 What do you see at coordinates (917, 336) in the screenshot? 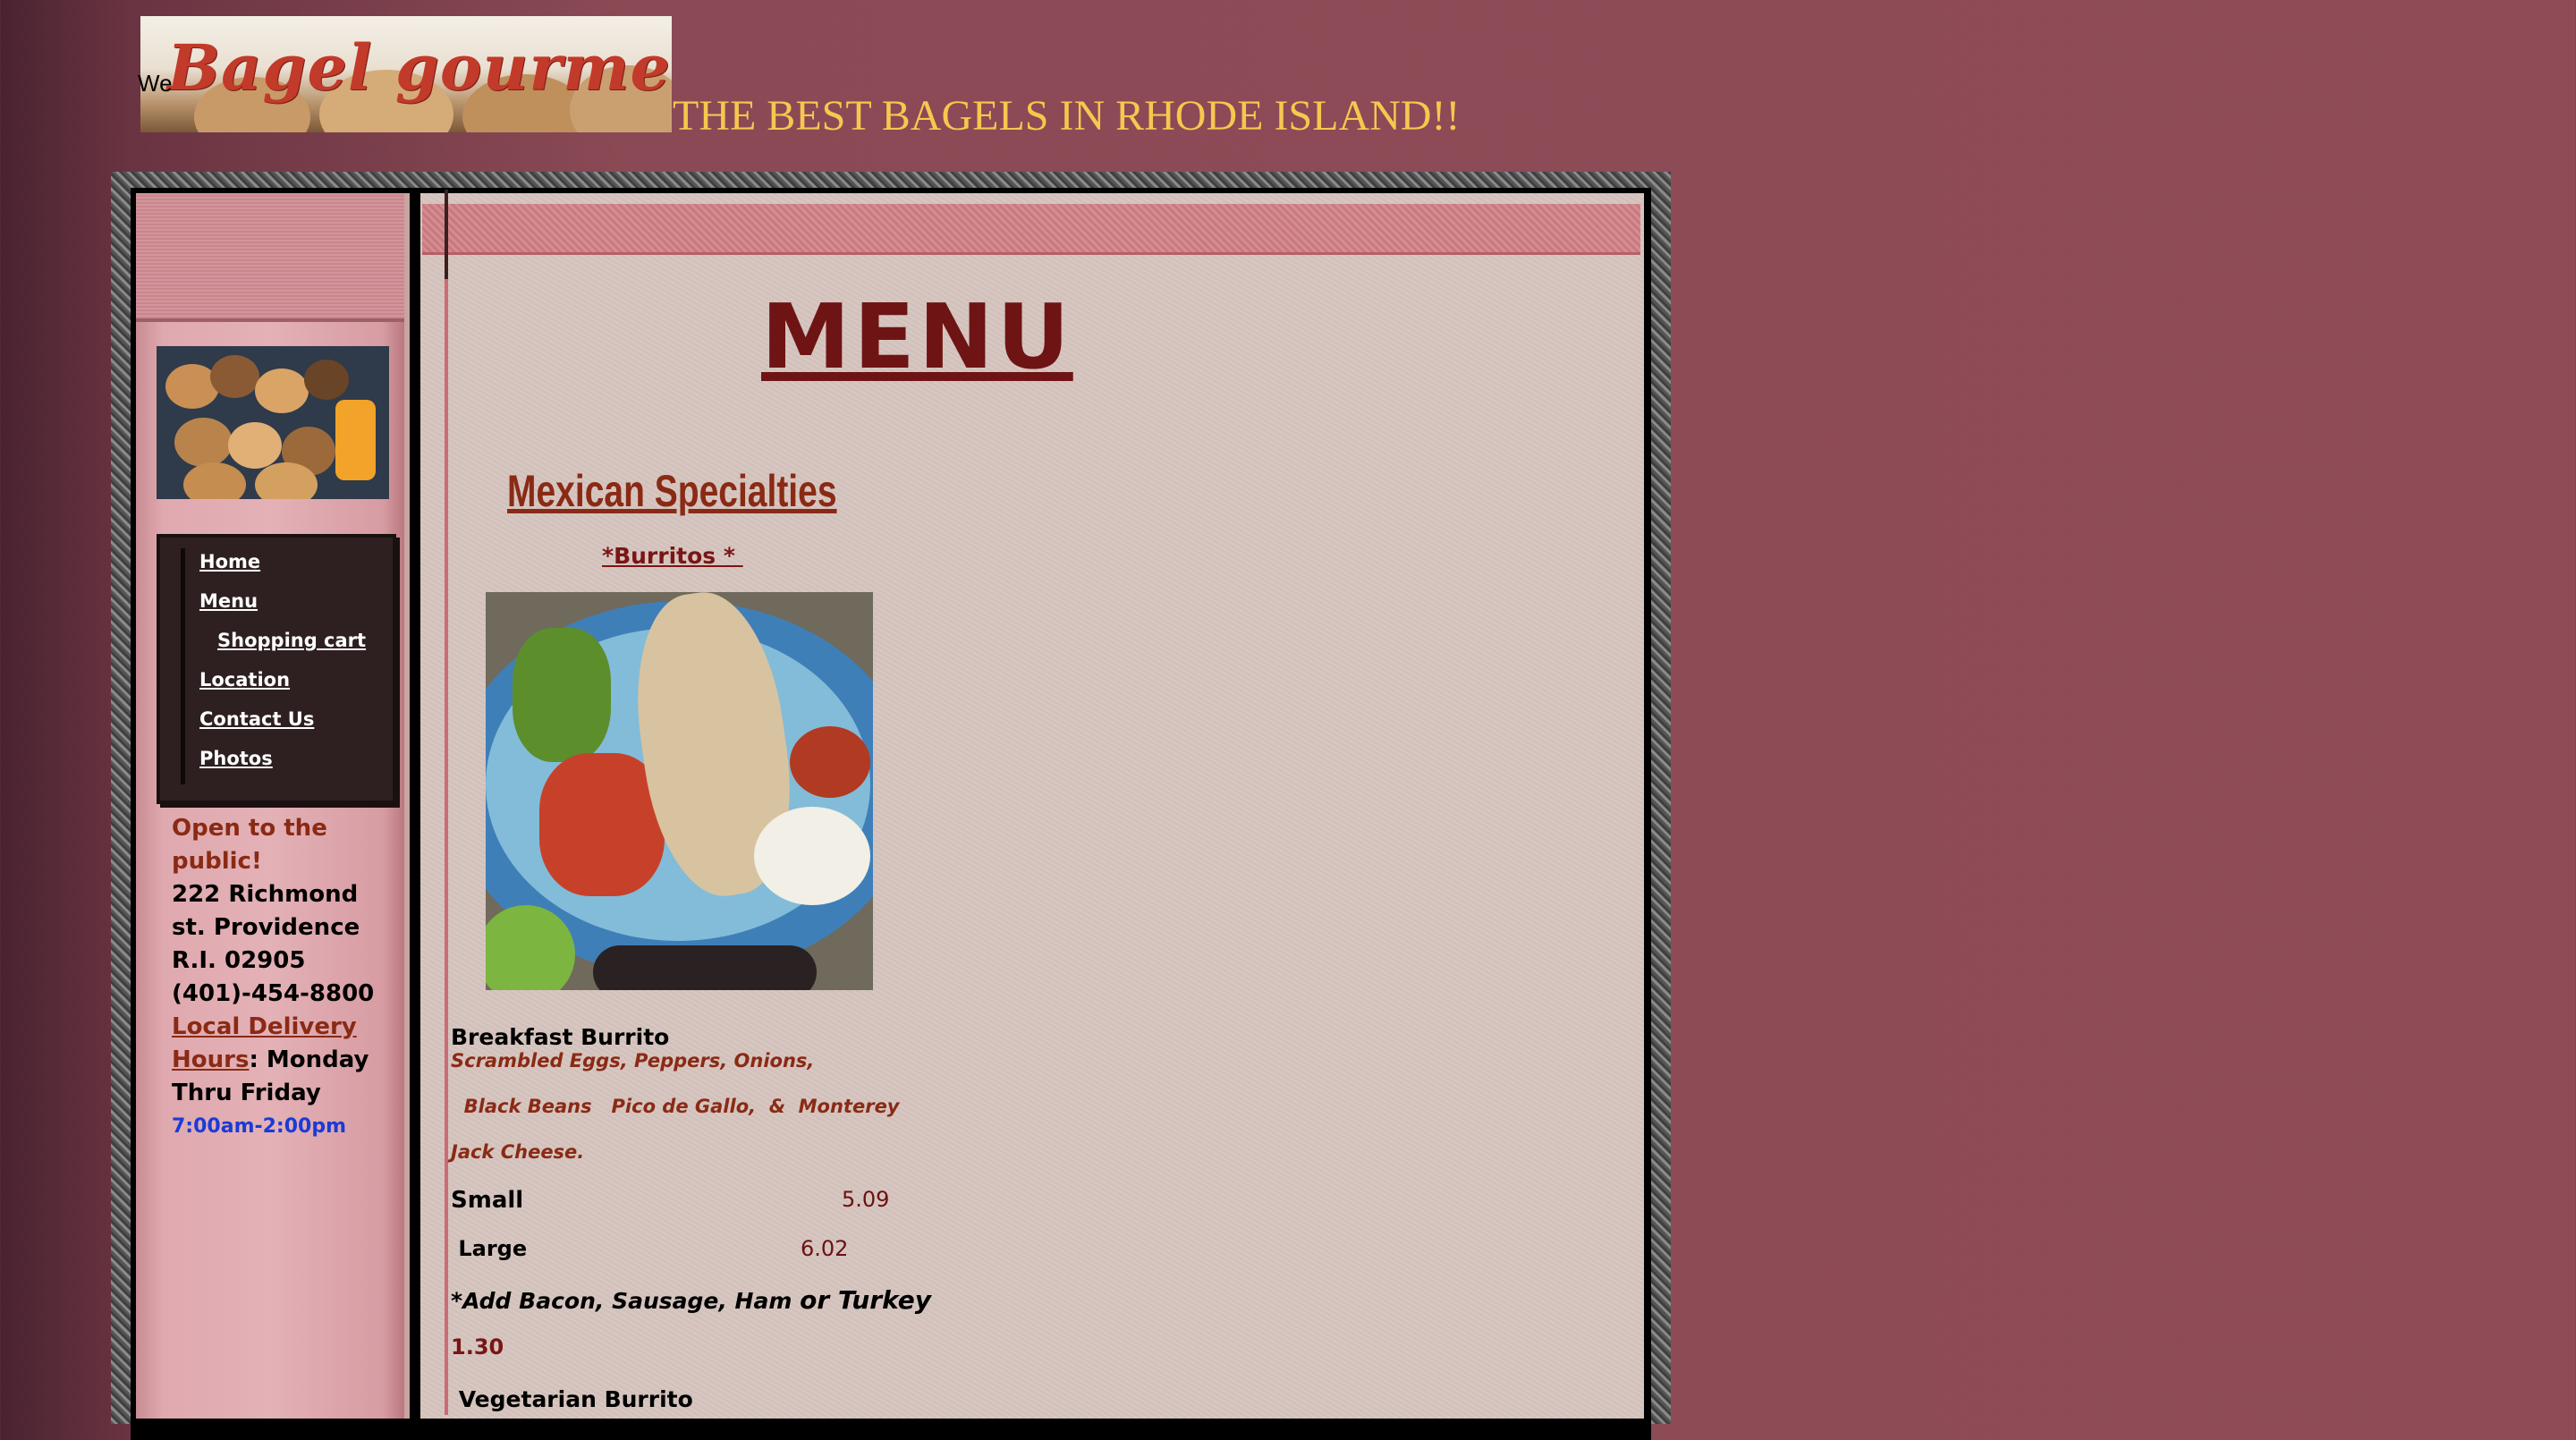
I see `page-title: MENU` at bounding box center [917, 336].